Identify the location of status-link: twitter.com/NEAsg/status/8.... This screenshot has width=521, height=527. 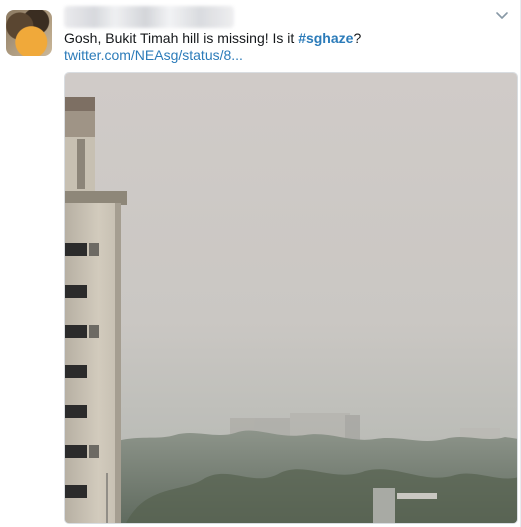
(153, 55).